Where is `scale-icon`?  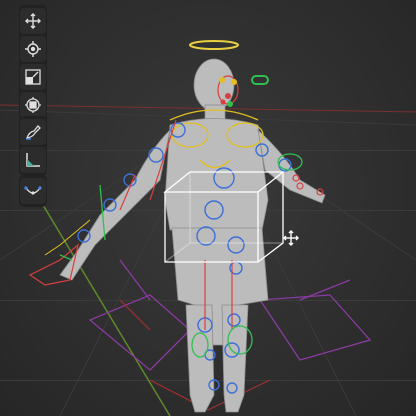 scale-icon is located at coordinates (33, 77).